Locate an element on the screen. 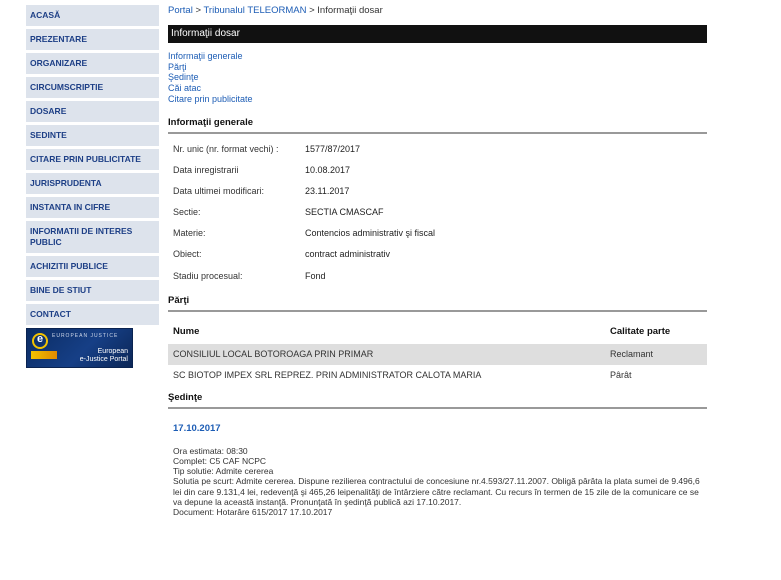  page-title: Informaţii dosar is located at coordinates (437, 34).